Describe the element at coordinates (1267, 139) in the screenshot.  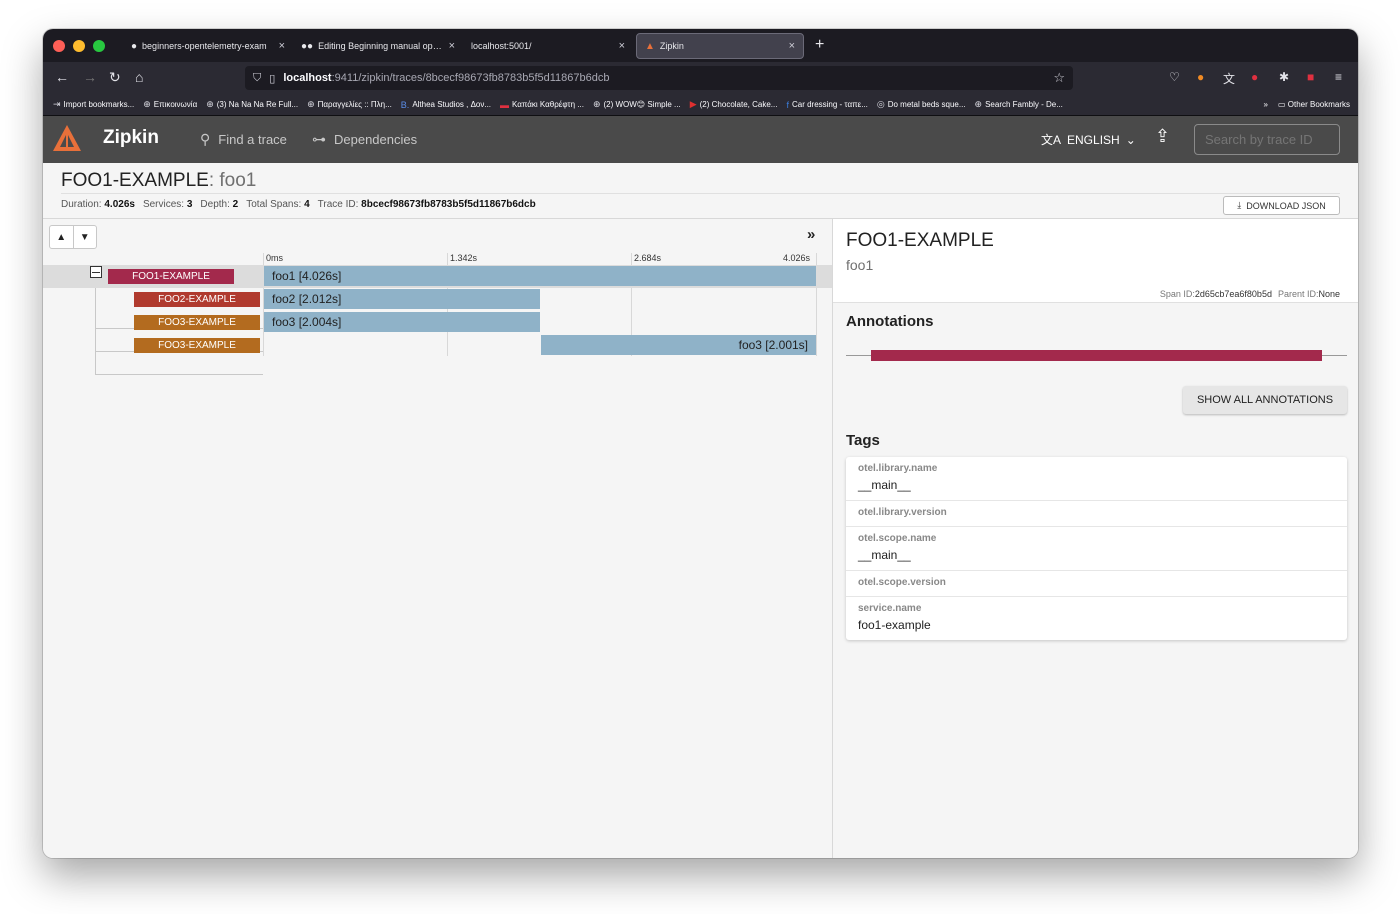
I see `trace-id-search-input` at that location.